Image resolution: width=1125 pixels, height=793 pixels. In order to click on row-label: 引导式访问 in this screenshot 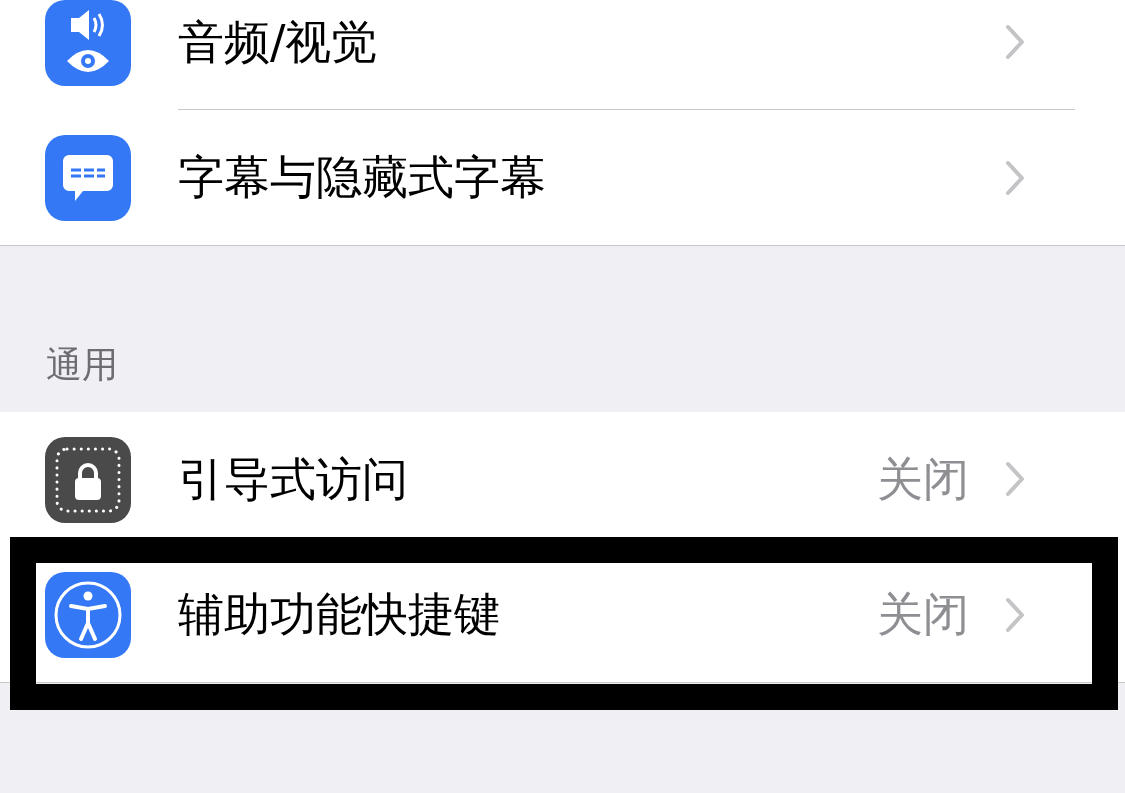, I will do `click(293, 479)`.